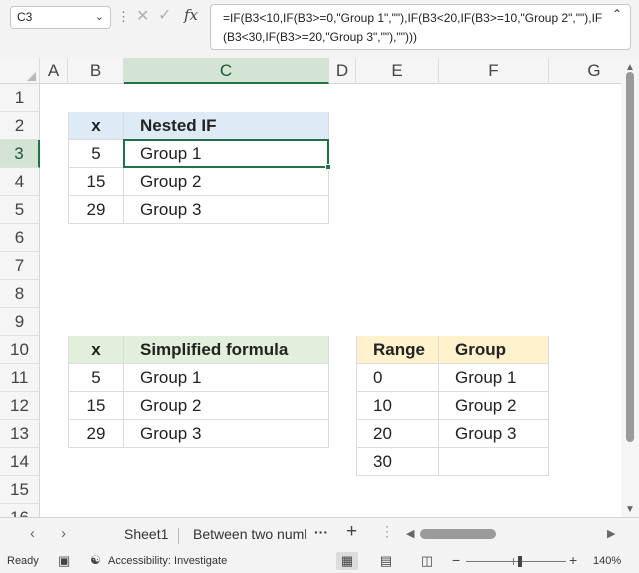  Describe the element at coordinates (386, 561) in the screenshot. I see `page-layout-icon: ▤` at that location.